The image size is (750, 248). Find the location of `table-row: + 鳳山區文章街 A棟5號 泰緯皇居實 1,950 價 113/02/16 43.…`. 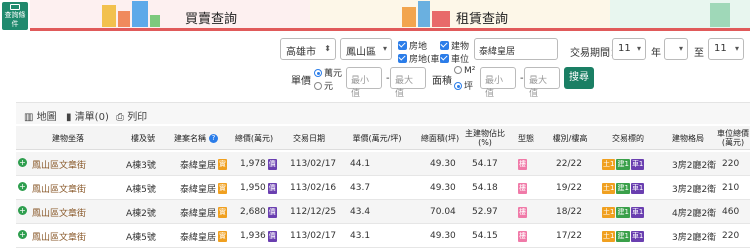

table-row: + 鳳山區文章街 A棟5號 泰緯皇居實 1,950 價 113/02/16 43.… is located at coordinates (383, 188).